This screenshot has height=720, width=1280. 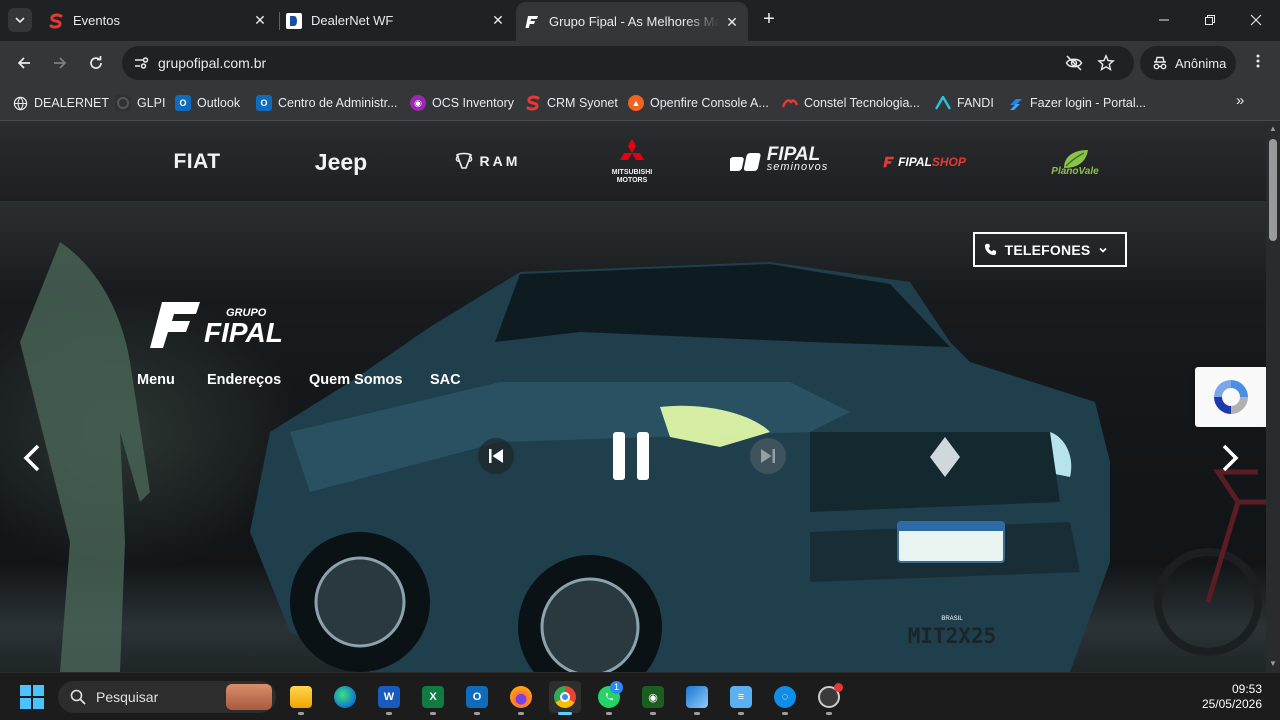 What do you see at coordinates (609, 698) in the screenshot?
I see `taskbar-whatsapp: 1` at bounding box center [609, 698].